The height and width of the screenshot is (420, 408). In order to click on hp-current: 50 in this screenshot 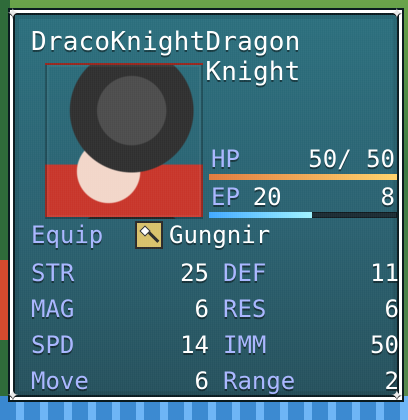, I will do `click(323, 159)`.